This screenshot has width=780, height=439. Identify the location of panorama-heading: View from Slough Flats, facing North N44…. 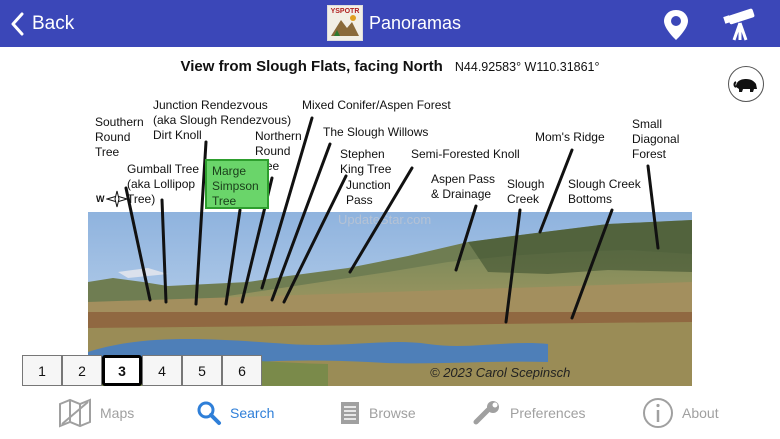
(390, 66).